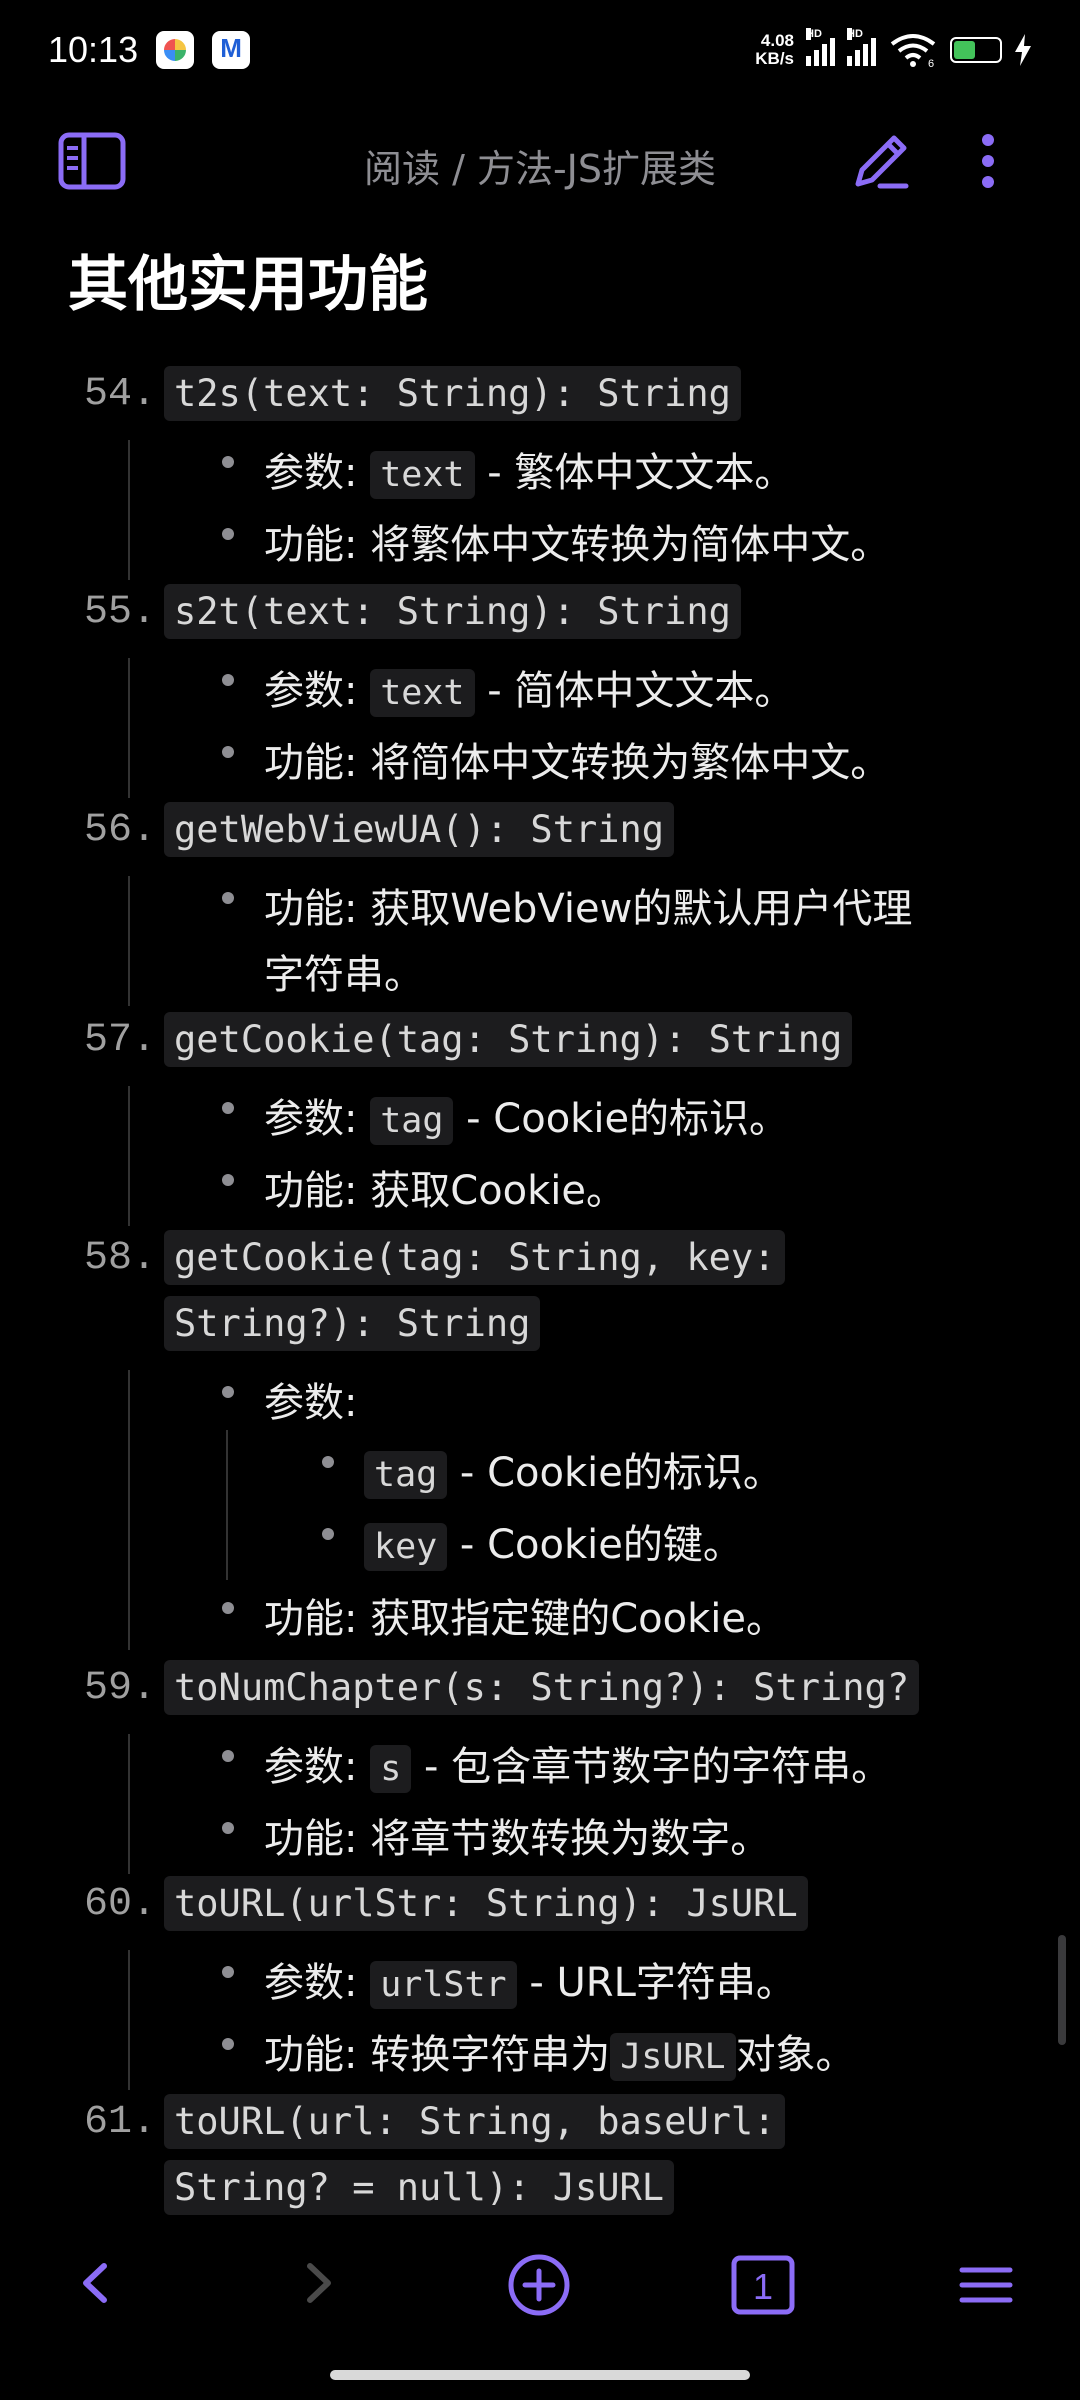  Describe the element at coordinates (120, 2122) in the screenshot. I see `list-number: 61.` at that location.